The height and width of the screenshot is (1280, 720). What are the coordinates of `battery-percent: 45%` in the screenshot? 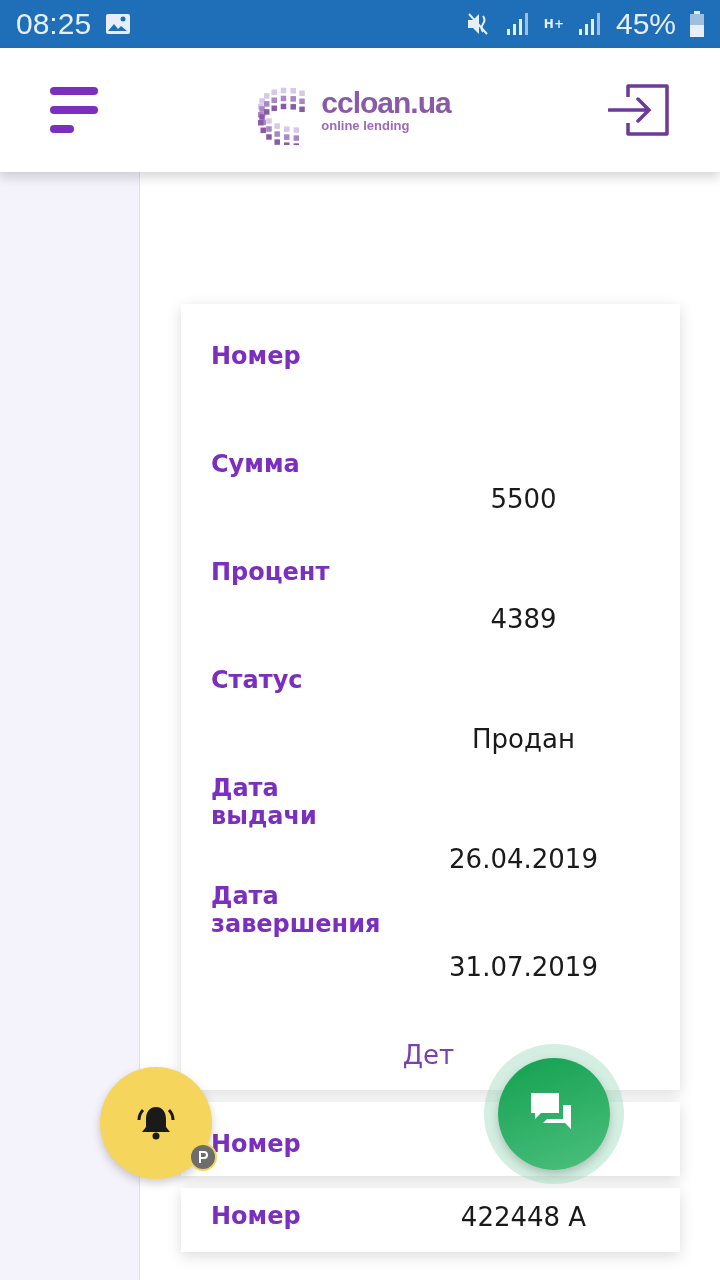 It's located at (645, 24).